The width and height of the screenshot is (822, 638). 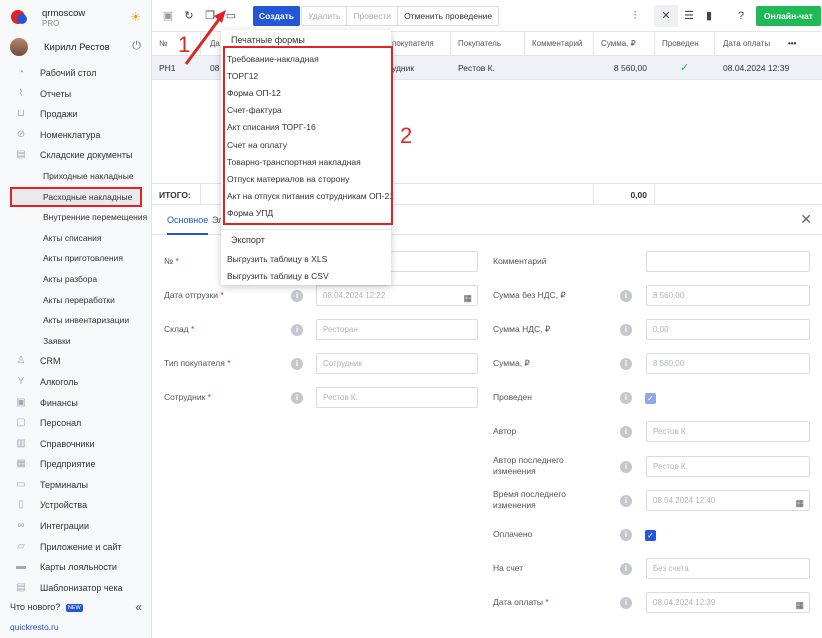 I want to click on col-comment: Комментарий, so click(x=557, y=44).